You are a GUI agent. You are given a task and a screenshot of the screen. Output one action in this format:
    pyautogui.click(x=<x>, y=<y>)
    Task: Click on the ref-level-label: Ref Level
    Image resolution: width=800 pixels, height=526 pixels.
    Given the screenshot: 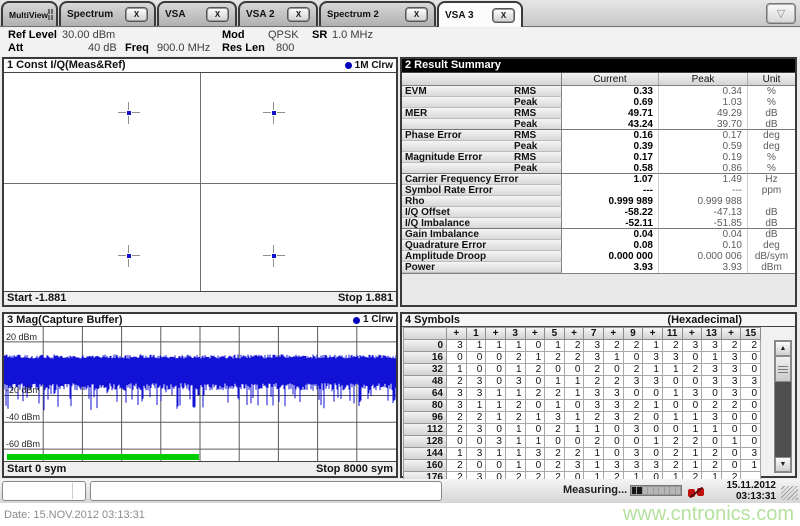 What is the action you would take?
    pyautogui.click(x=32, y=35)
    